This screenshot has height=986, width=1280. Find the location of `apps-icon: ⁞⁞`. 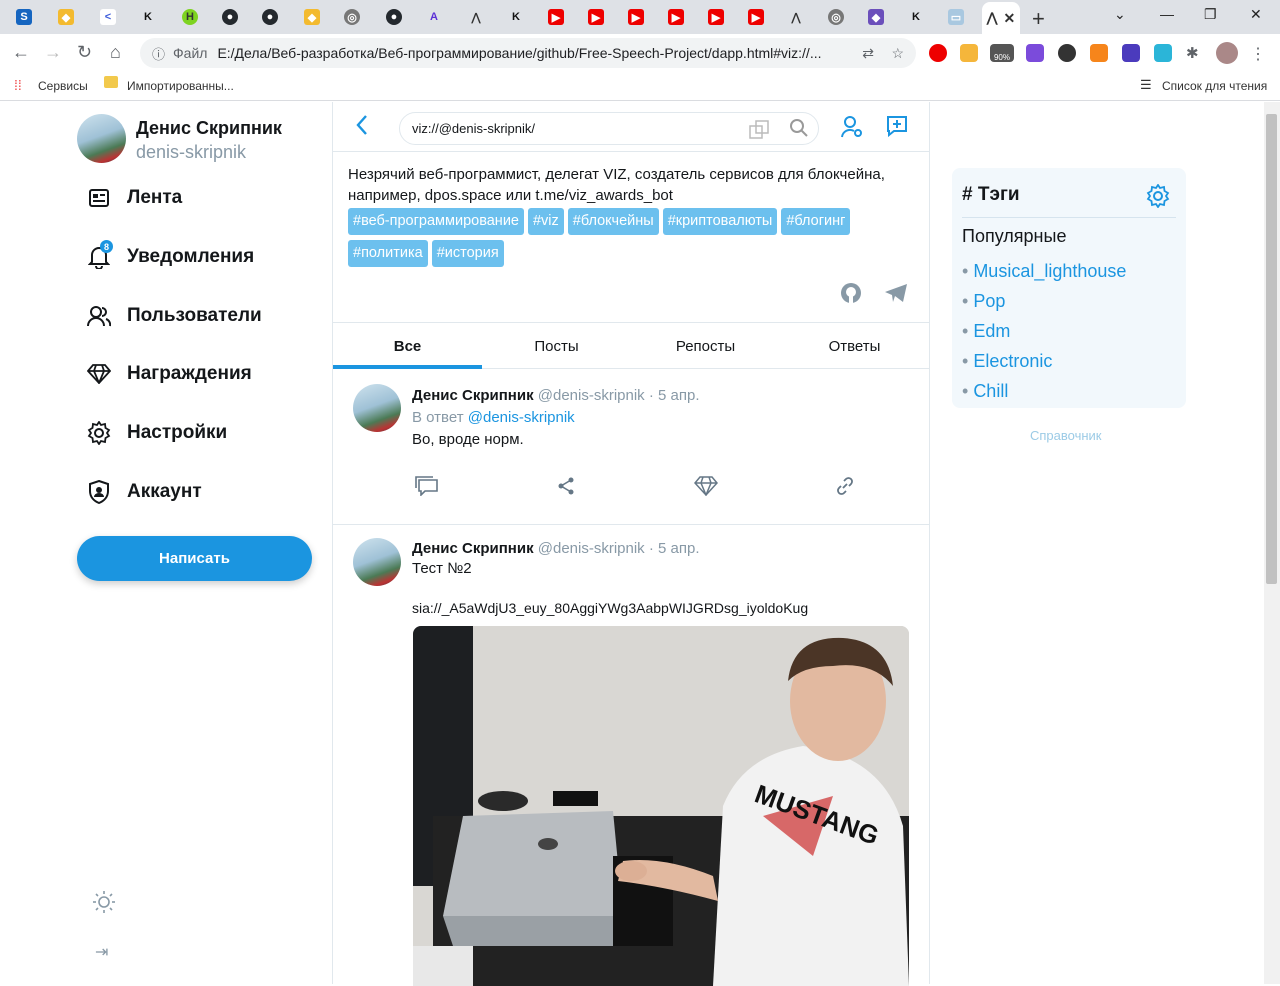

apps-icon: ⁞⁞ is located at coordinates (18, 85).